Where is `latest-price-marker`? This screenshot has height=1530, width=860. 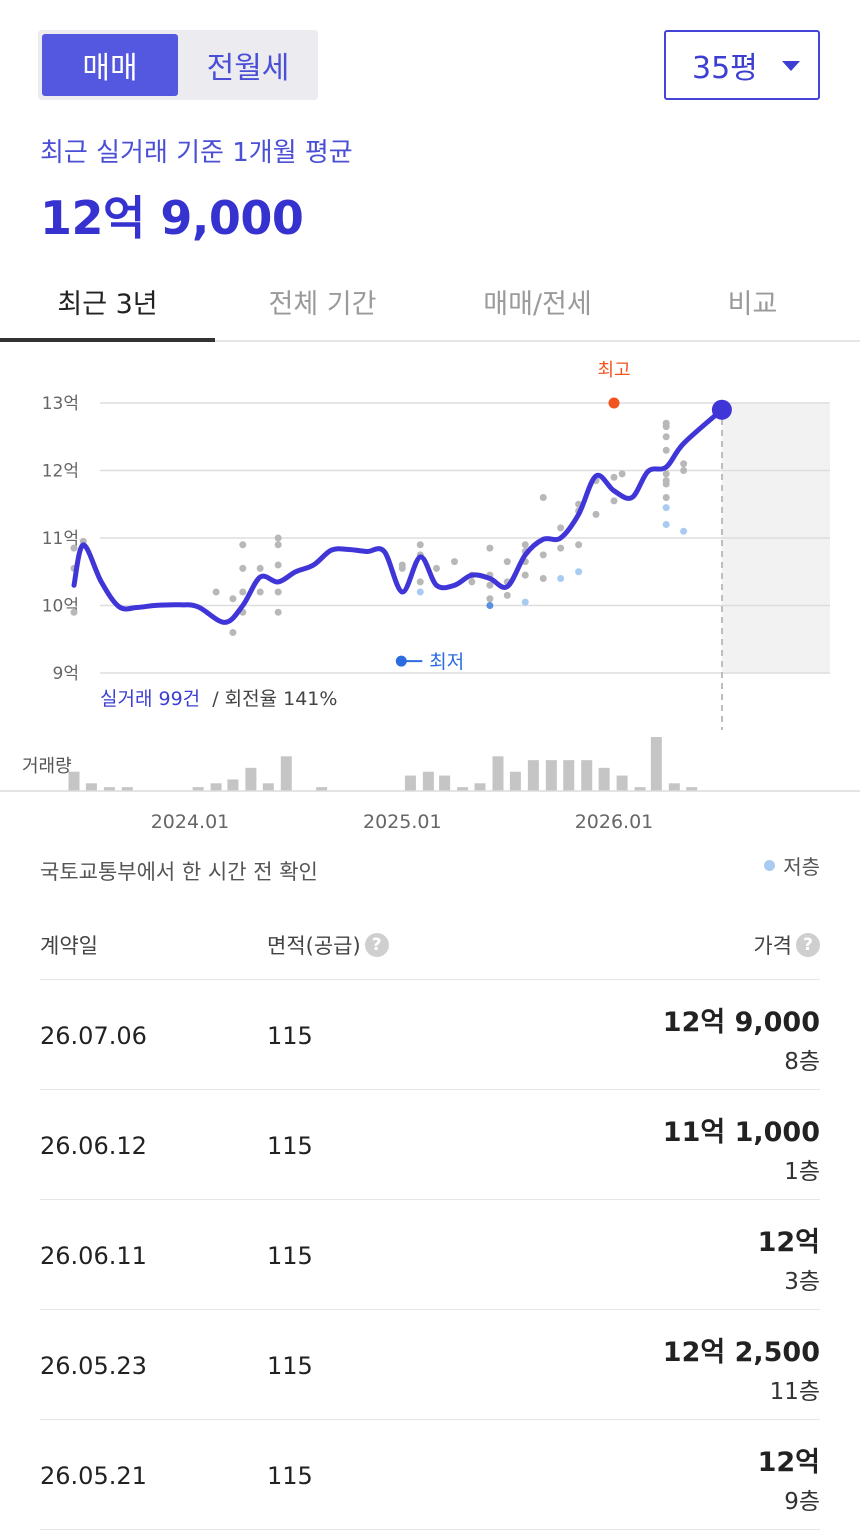 latest-price-marker is located at coordinates (721, 409).